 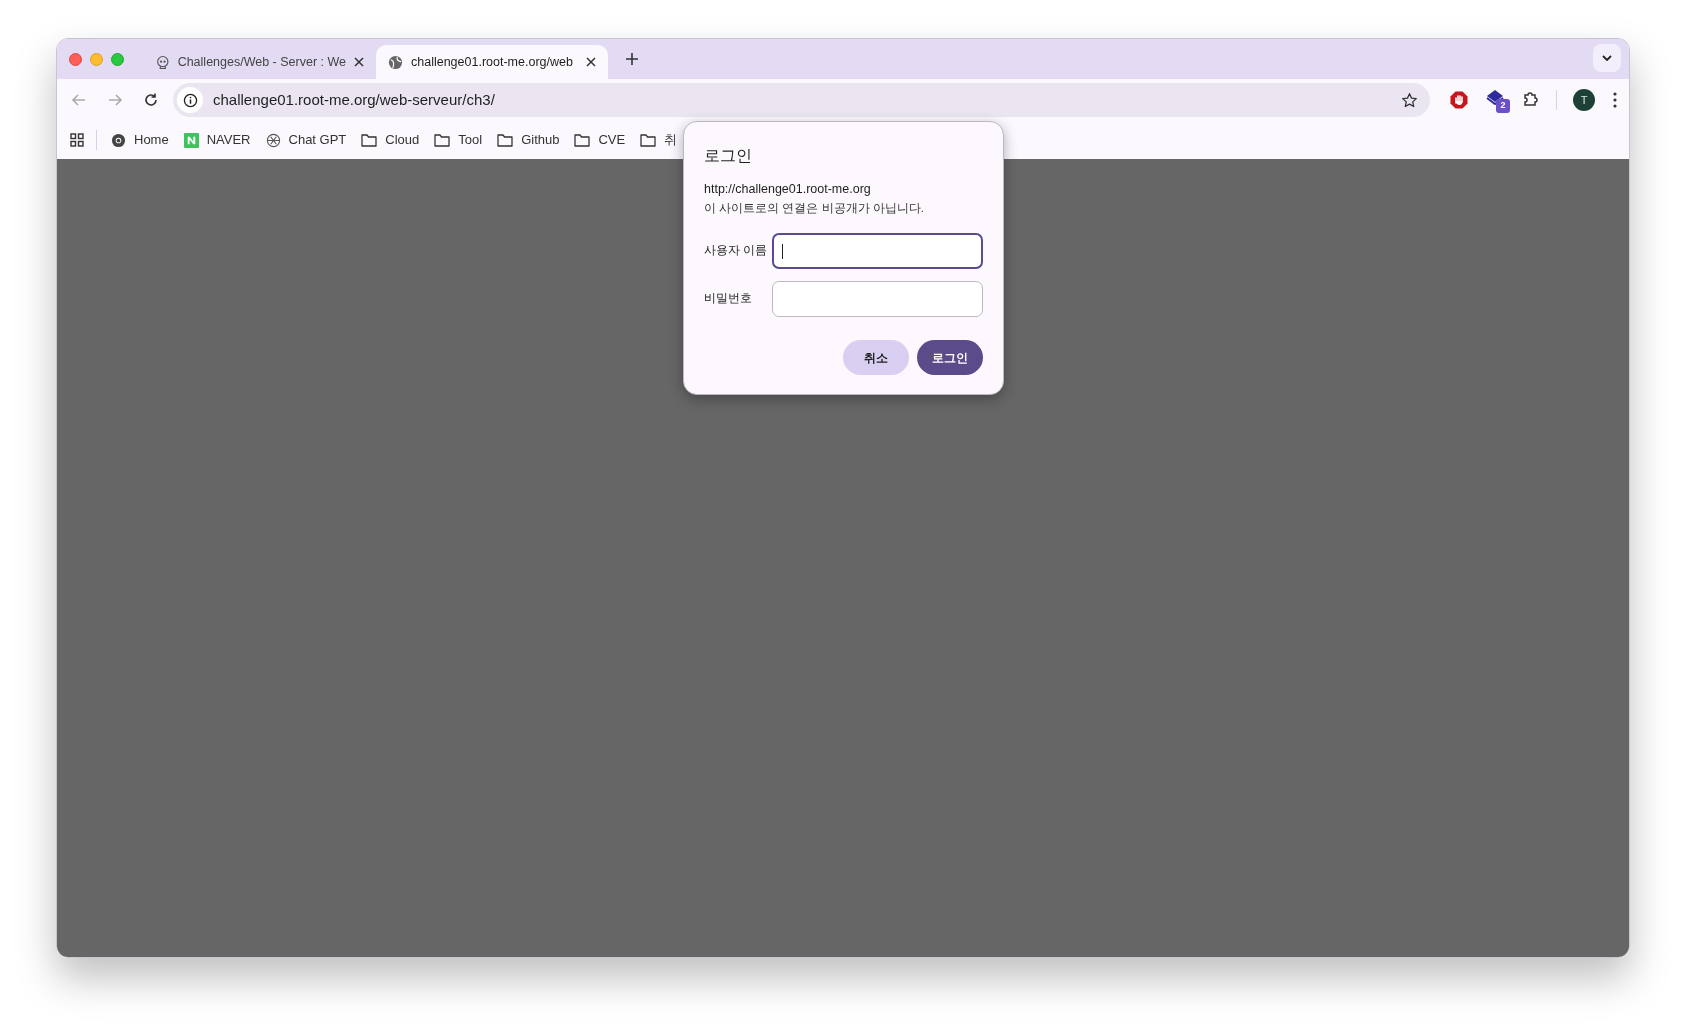 What do you see at coordinates (814, 208) in the screenshot?
I see `connection-warning: 이 사이트로의 연결은 비공개가 아닙니다.` at bounding box center [814, 208].